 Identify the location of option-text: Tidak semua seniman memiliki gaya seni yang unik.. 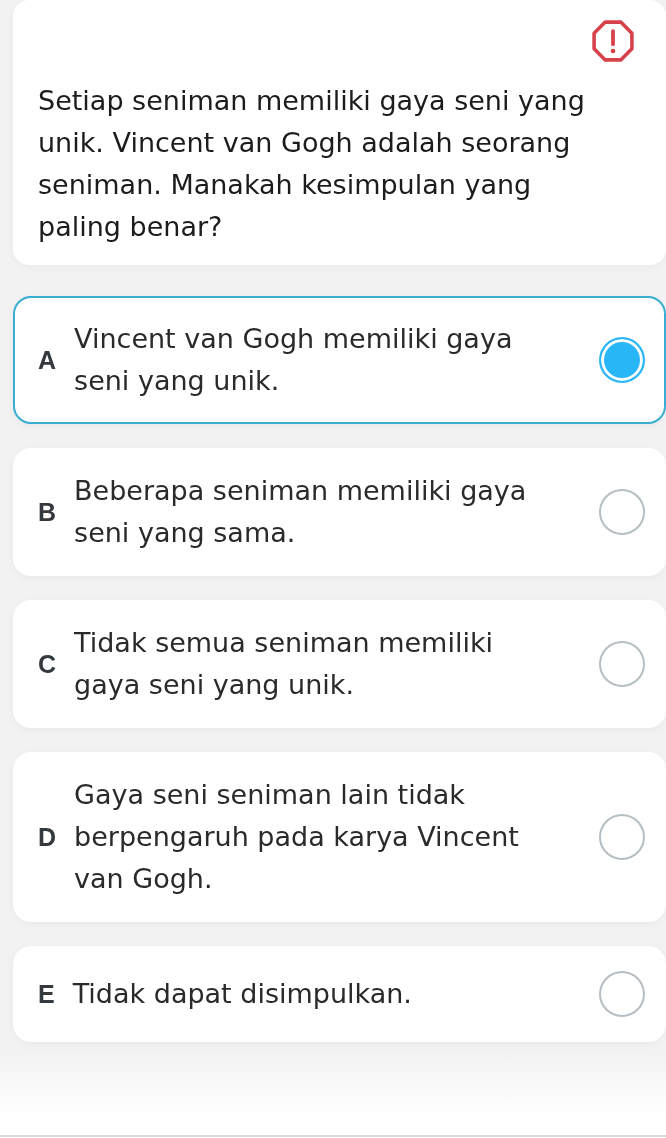
(284, 664).